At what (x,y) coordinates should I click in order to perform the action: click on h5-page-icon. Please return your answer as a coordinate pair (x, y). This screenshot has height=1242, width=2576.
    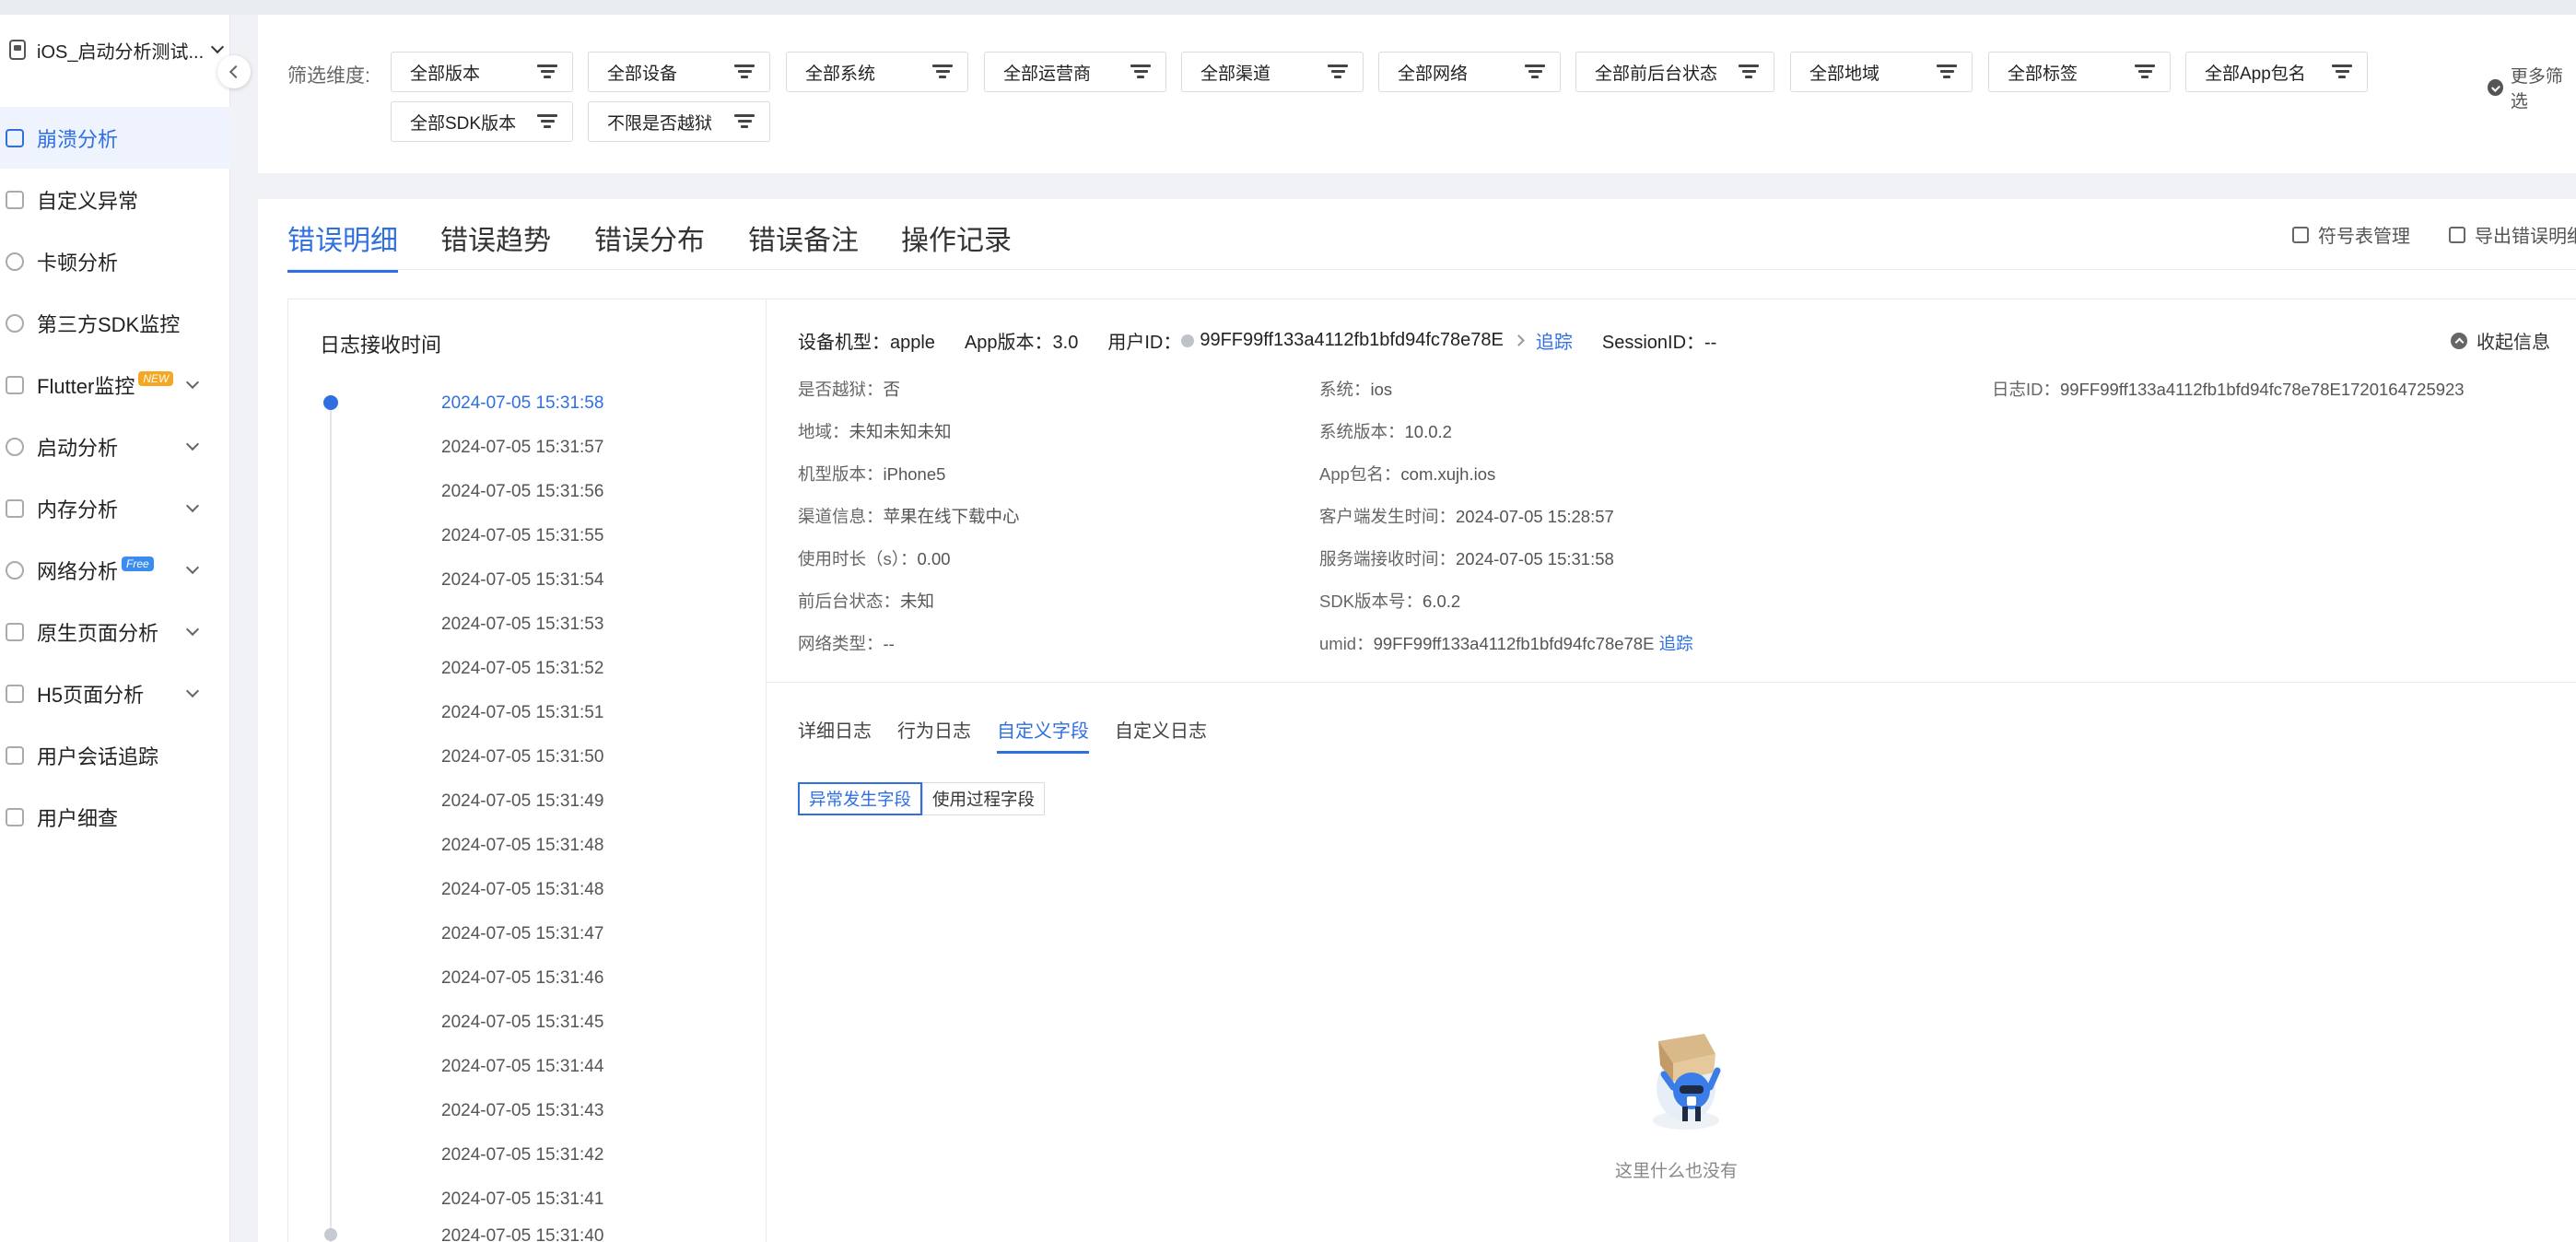
    Looking at the image, I should click on (15, 693).